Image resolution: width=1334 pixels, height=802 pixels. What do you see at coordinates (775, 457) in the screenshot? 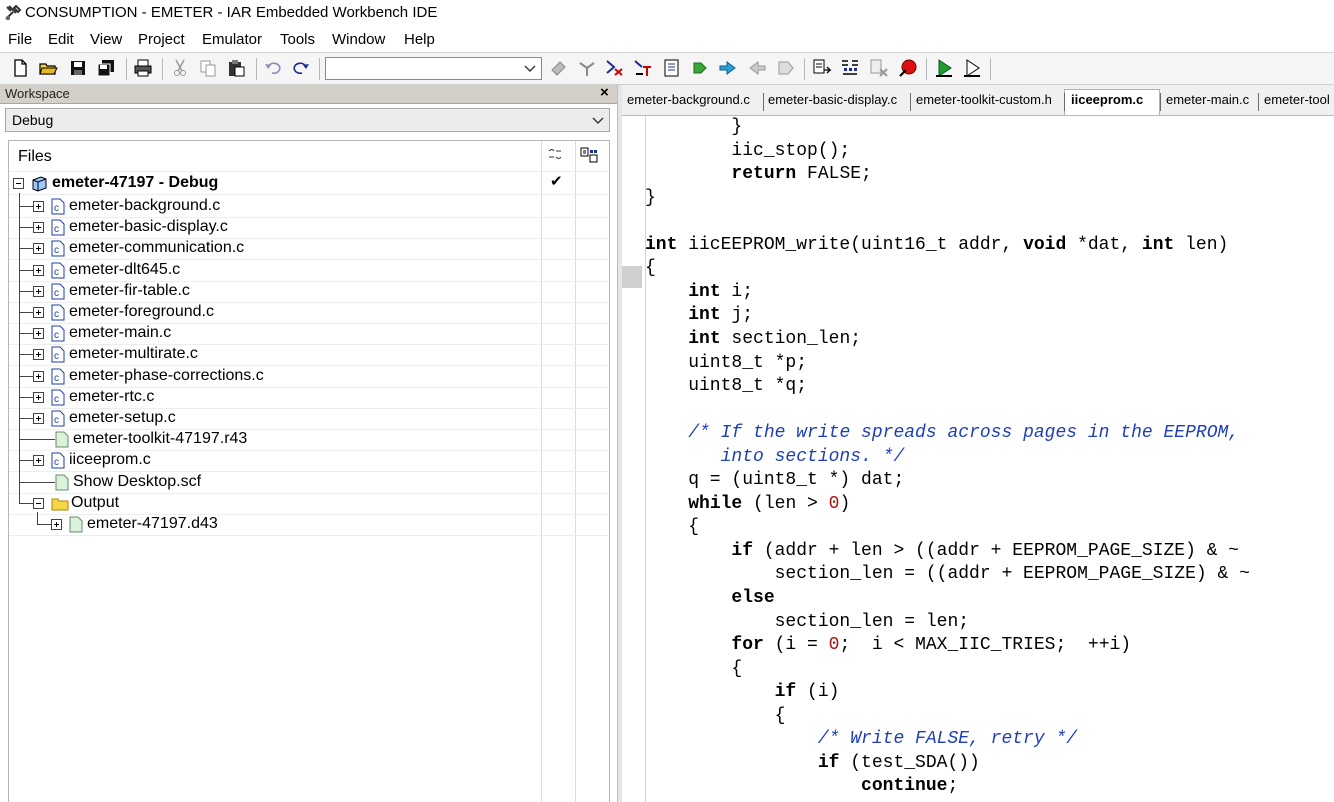
I see `code-line: into sections. */` at bounding box center [775, 457].